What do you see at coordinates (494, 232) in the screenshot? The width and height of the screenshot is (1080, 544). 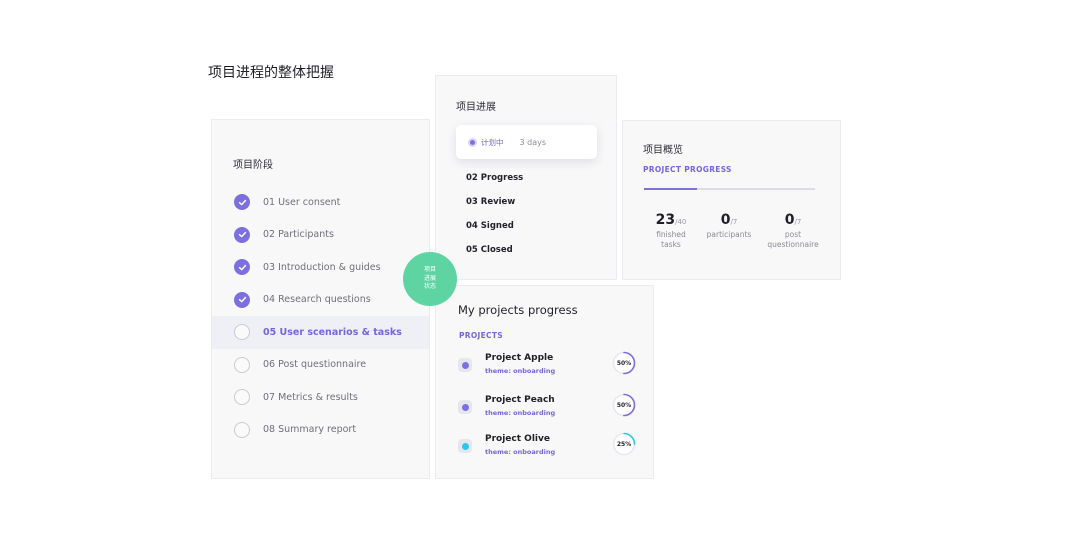 I see `step-item: 04 Signed` at bounding box center [494, 232].